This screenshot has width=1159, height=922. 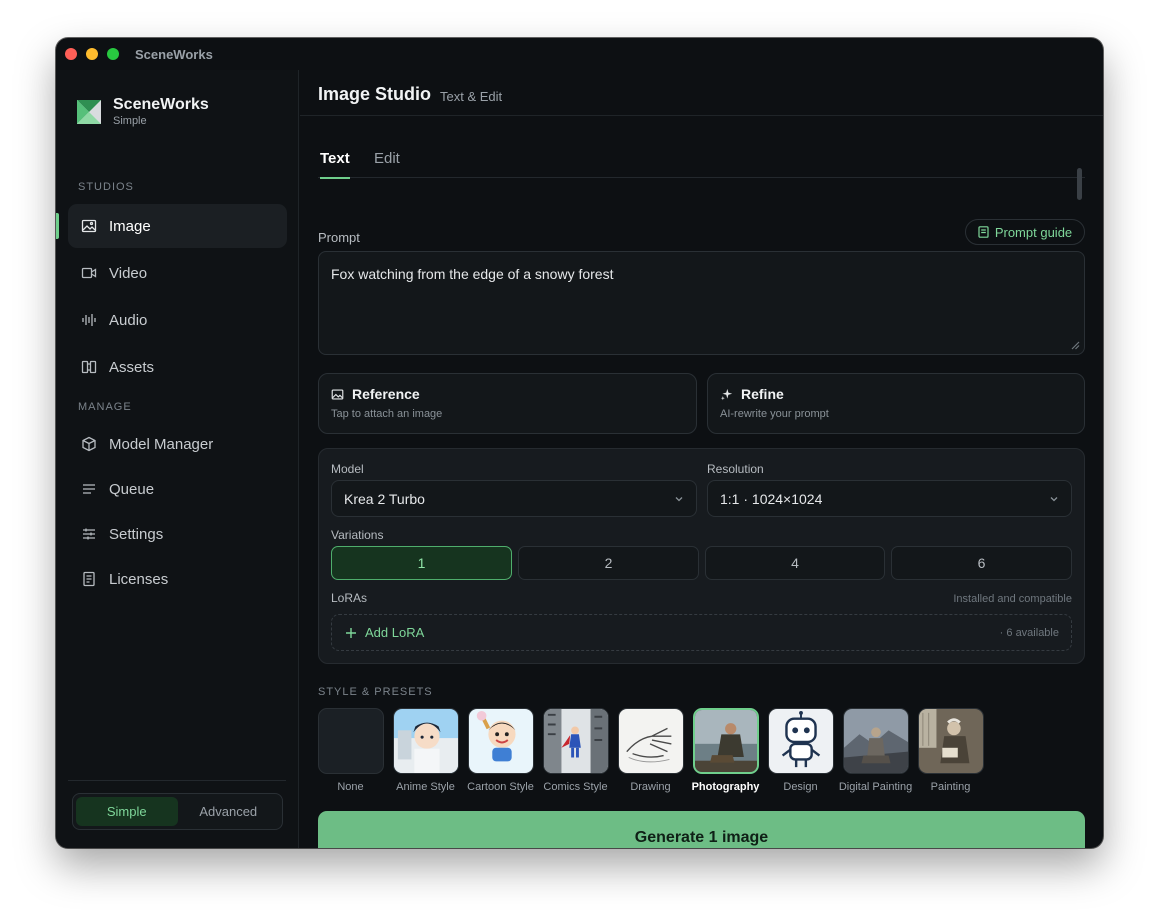 What do you see at coordinates (89, 534) in the screenshot?
I see `sliders-icon` at bounding box center [89, 534].